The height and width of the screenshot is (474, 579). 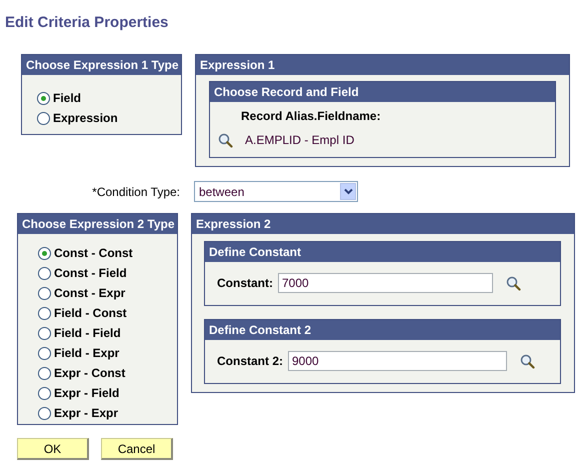 I want to click on field-label: Record Alias.Fieldname:, so click(x=311, y=116).